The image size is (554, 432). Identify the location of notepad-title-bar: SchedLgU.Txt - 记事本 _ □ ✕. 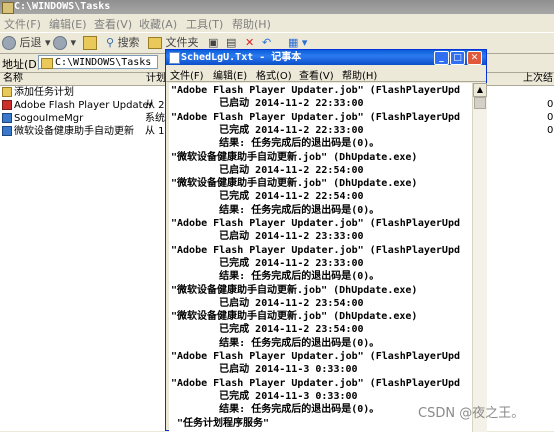
(326, 57).